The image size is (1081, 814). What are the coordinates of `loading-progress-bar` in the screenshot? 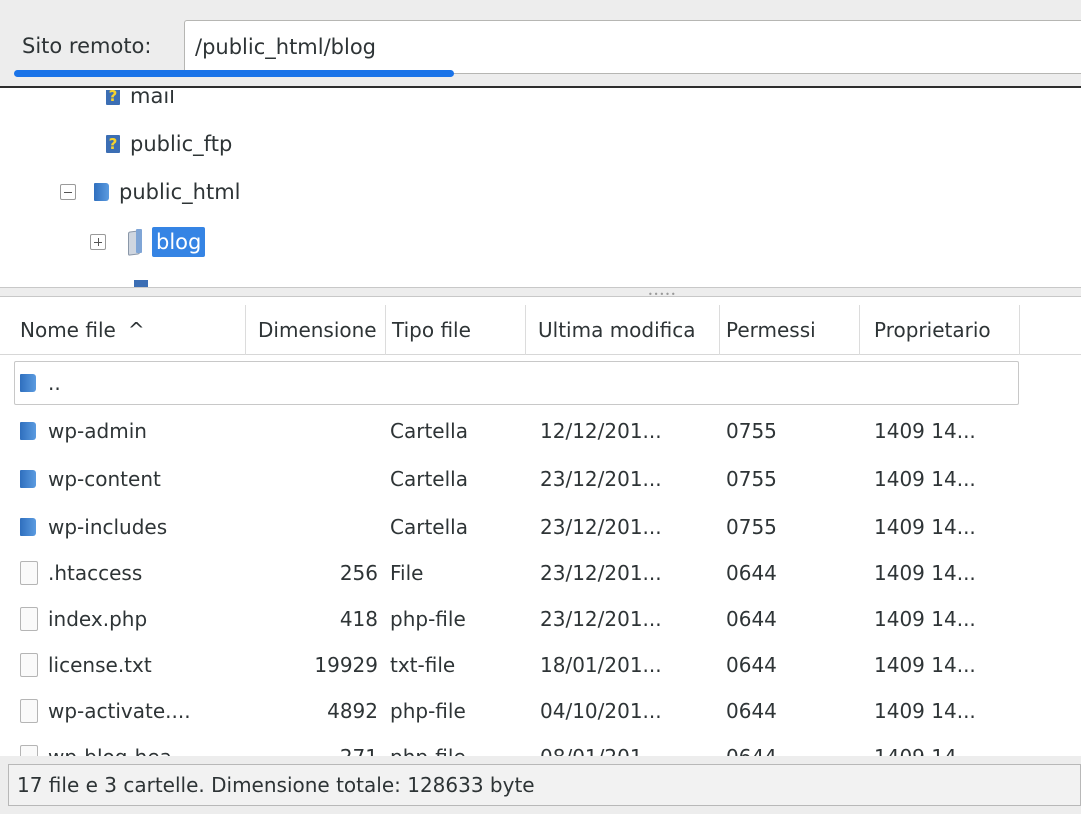 It's located at (234, 73).